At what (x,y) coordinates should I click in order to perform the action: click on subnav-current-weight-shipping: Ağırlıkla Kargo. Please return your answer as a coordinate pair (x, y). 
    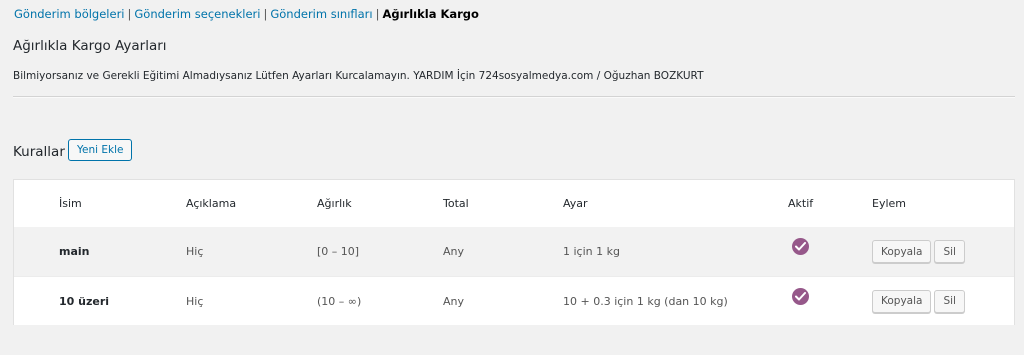
    Looking at the image, I should click on (430, 14).